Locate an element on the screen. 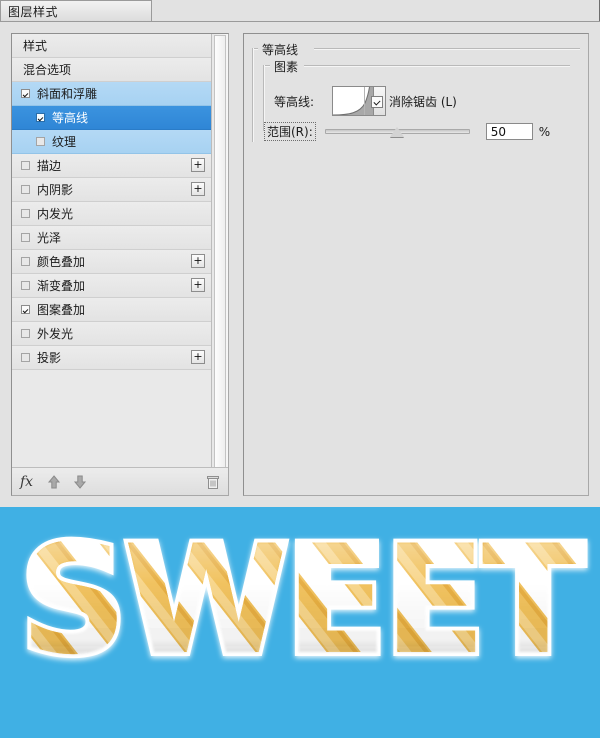 This screenshot has width=600, height=738. style-list-item: 图案叠加 is located at coordinates (111, 310).